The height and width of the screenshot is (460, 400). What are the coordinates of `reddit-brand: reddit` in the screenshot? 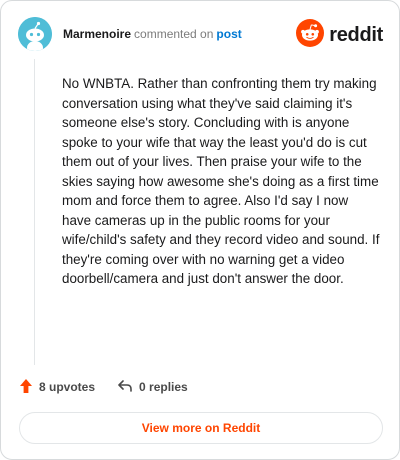 It's located at (339, 35).